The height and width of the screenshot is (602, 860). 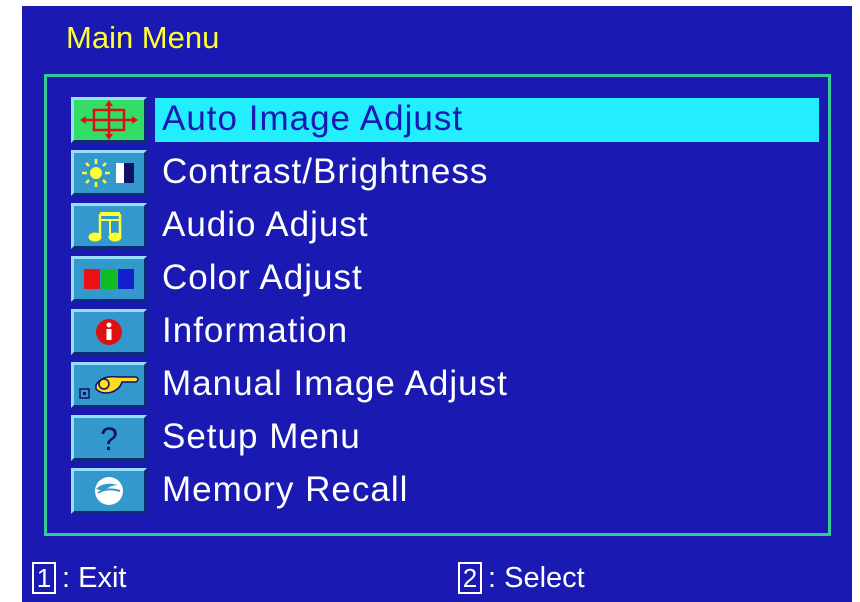 What do you see at coordinates (94, 578) in the screenshot?
I see `exit-label: : Exit` at bounding box center [94, 578].